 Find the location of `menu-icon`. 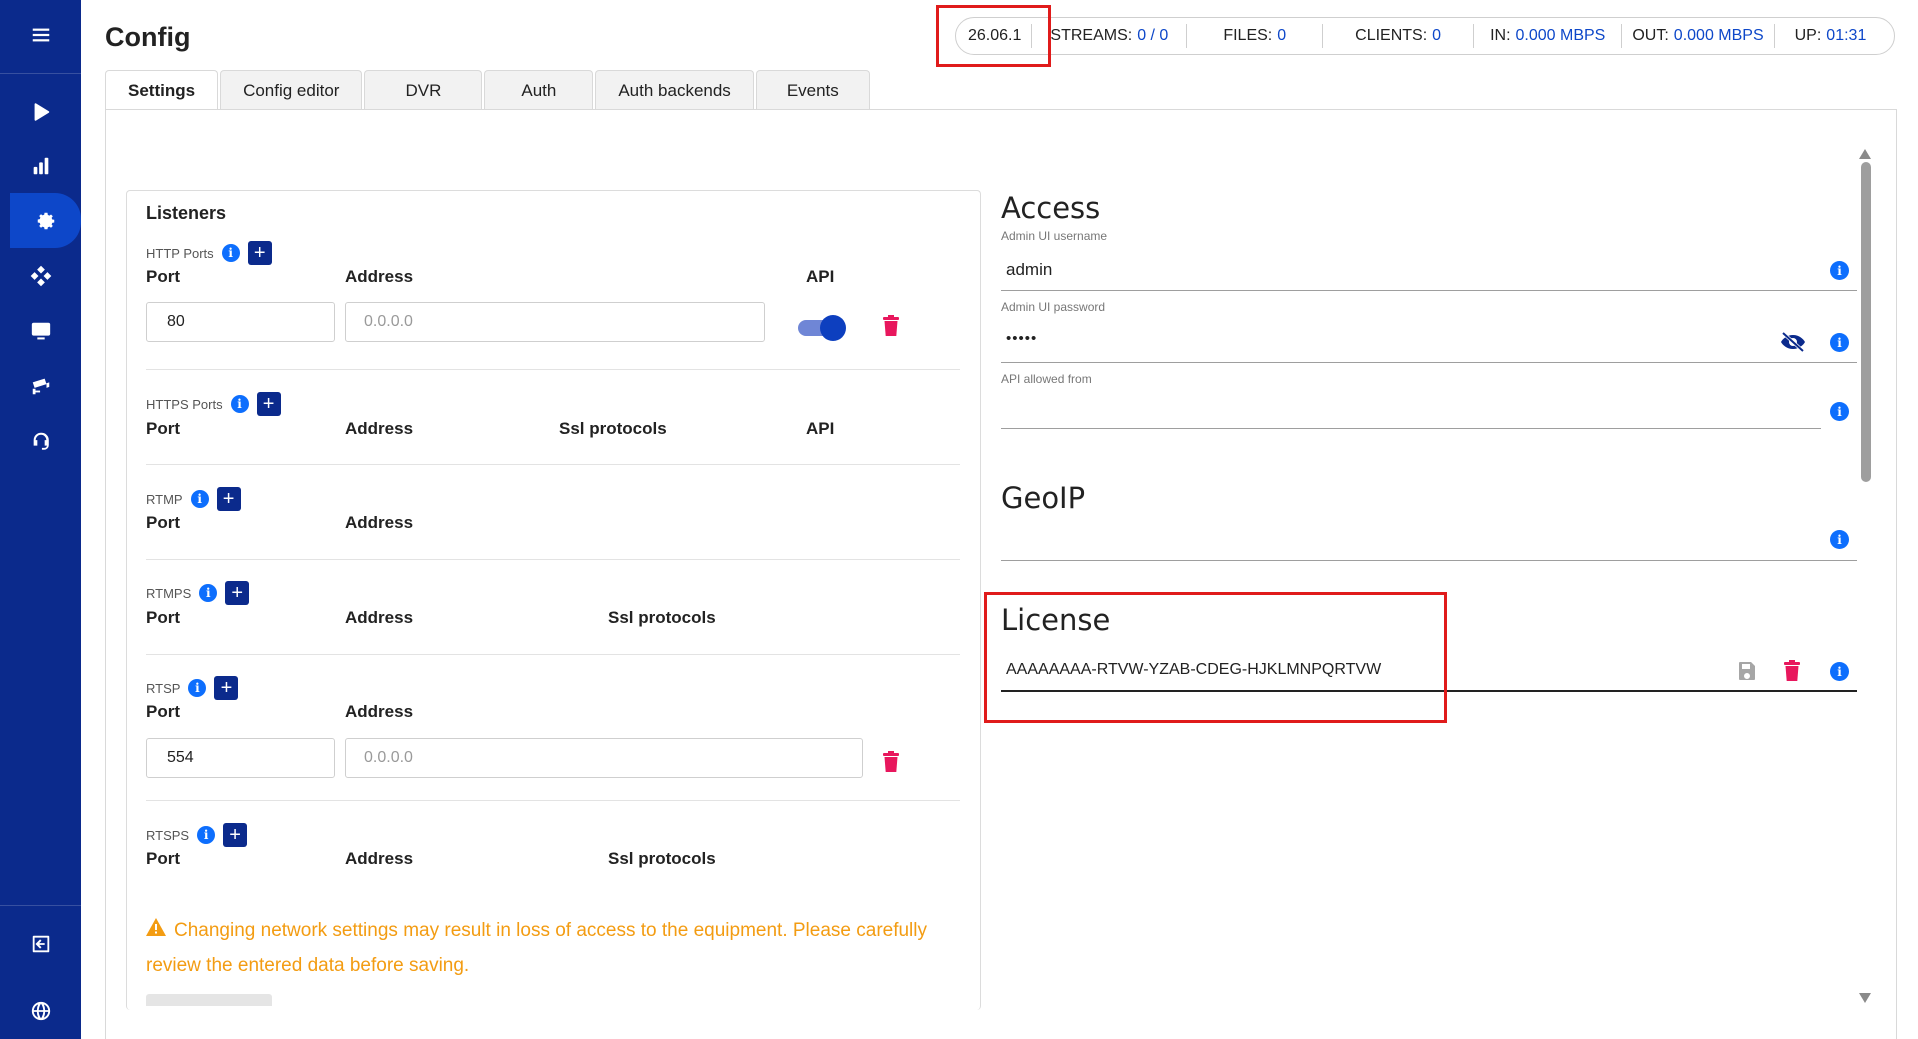

menu-icon is located at coordinates (40, 34).